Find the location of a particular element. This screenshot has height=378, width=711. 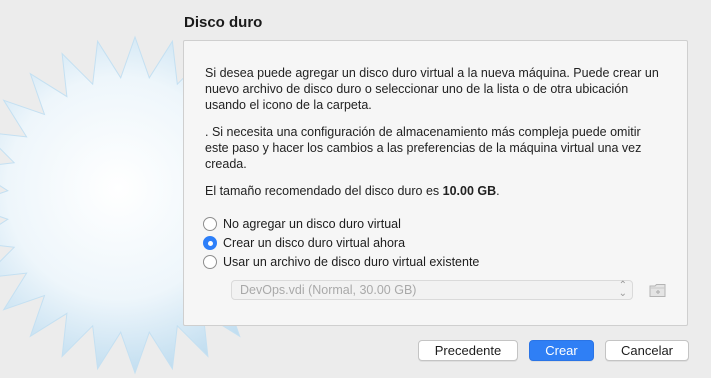

radio-create-disk is located at coordinates (210, 243).